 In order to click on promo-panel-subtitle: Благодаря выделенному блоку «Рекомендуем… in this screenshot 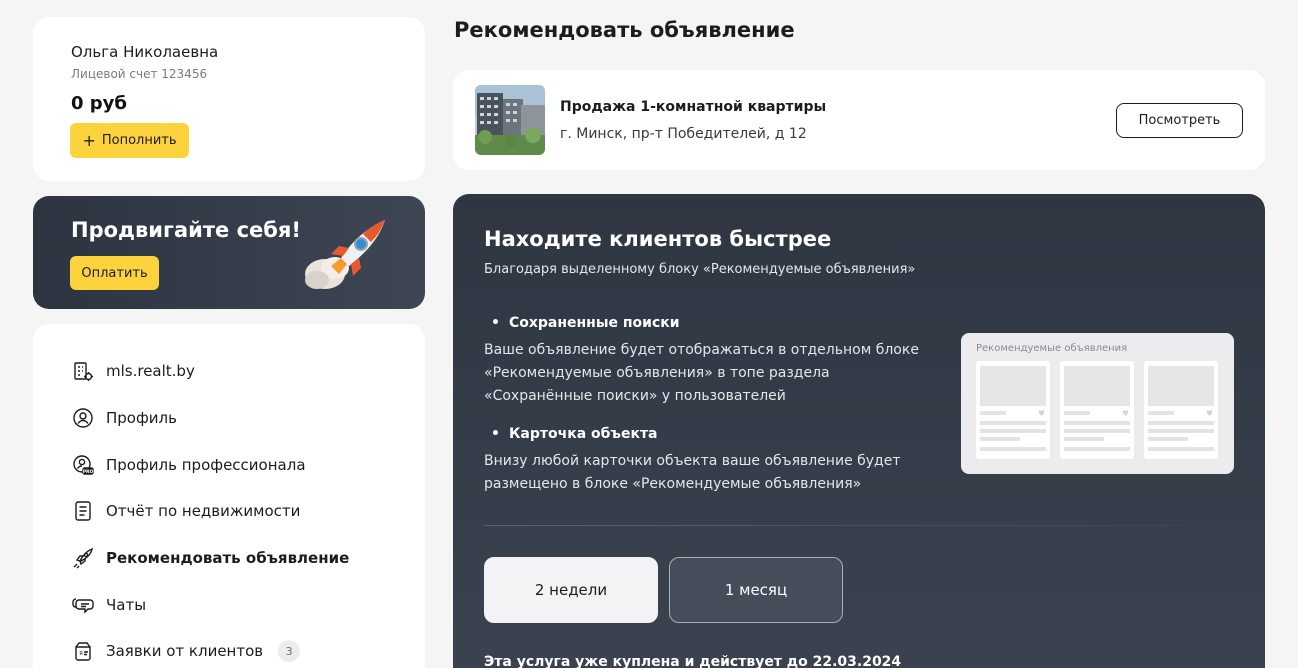, I will do `click(700, 269)`.